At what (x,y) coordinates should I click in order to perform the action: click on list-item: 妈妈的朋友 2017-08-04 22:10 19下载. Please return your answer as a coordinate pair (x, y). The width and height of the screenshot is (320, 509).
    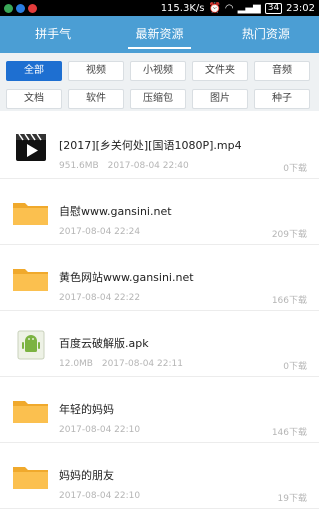
    Looking at the image, I should click on (159, 476).